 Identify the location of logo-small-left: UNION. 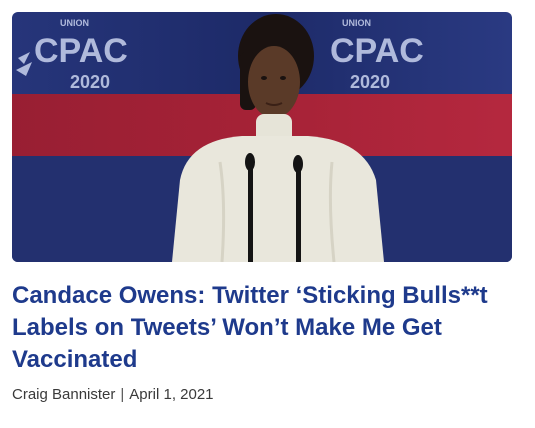
(74, 23).